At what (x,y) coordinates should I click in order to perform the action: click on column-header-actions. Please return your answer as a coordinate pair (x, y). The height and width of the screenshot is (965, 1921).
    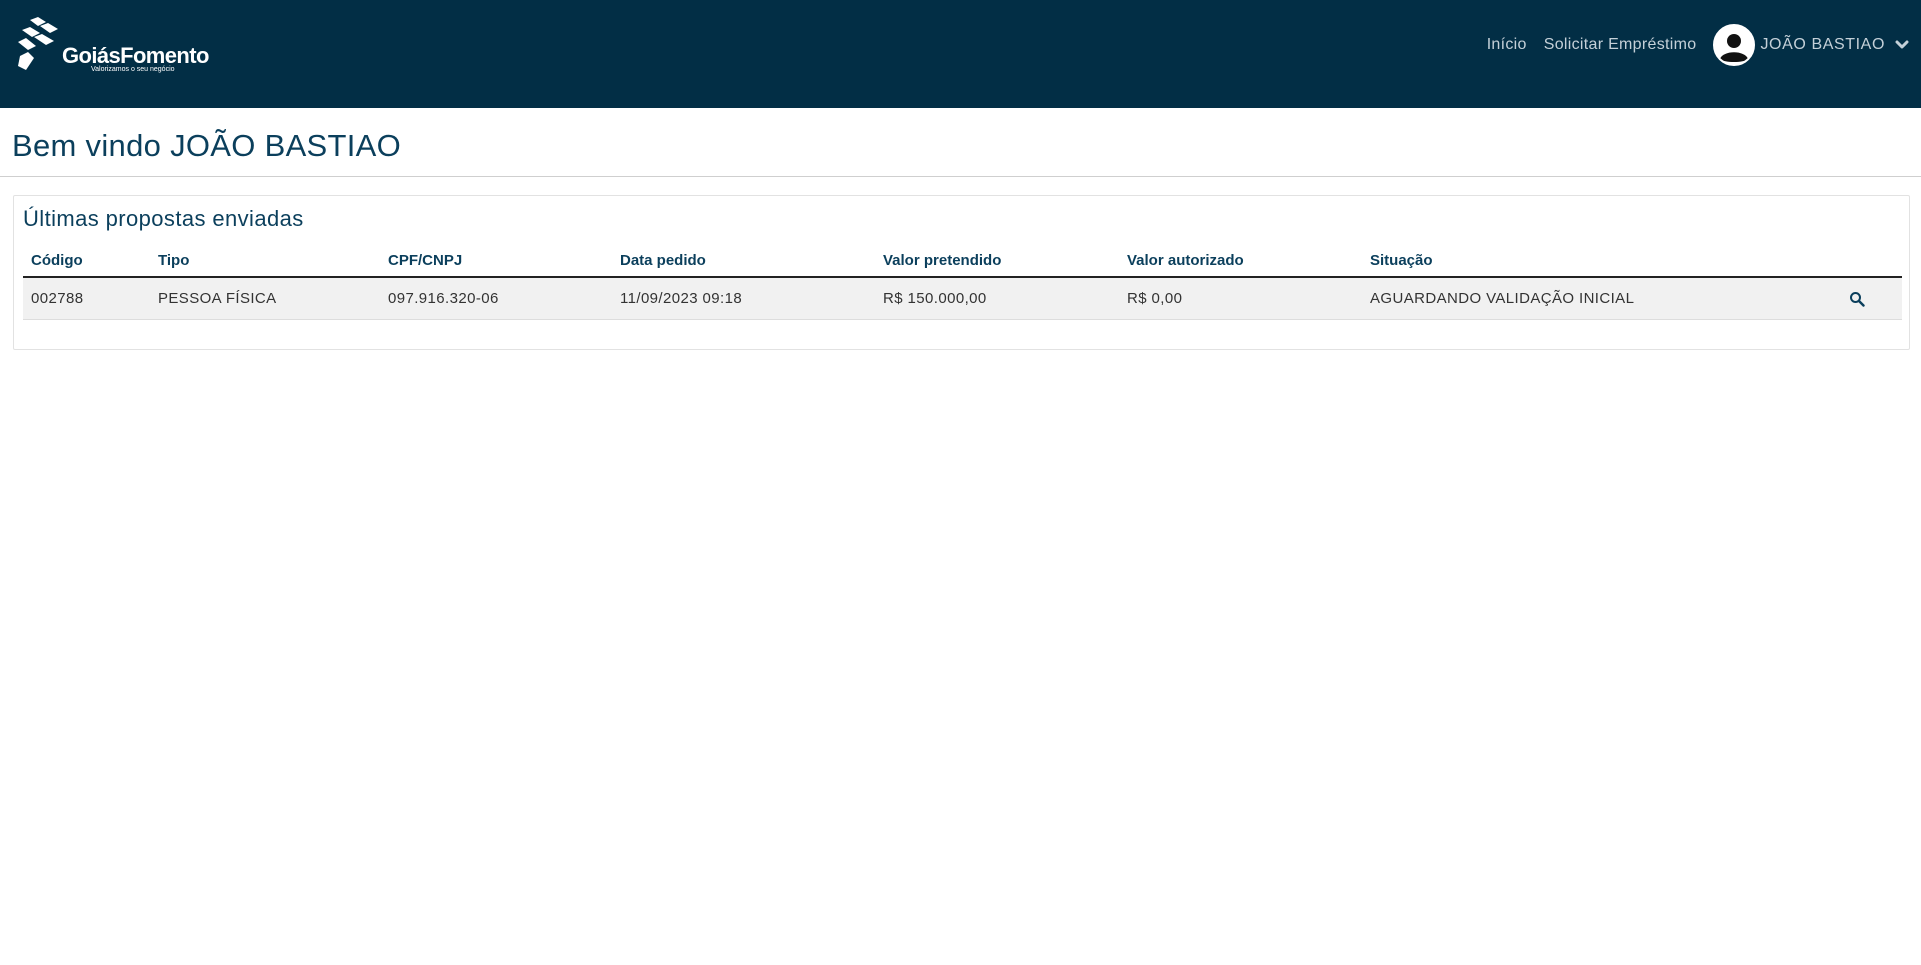
    Looking at the image, I should click on (1857, 261).